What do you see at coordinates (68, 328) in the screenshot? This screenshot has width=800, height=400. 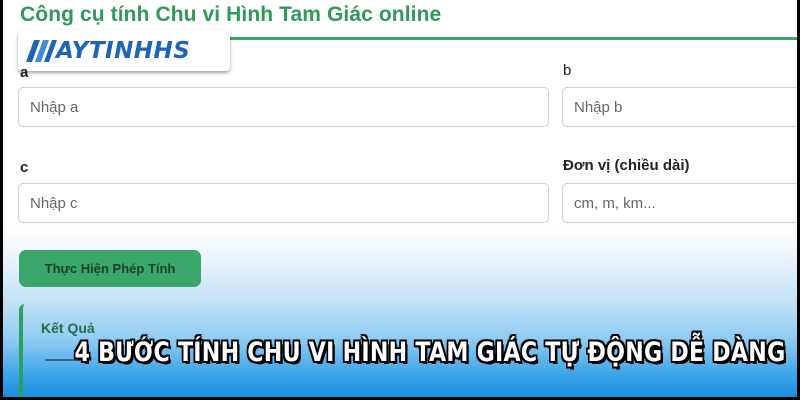 I see `result-title: Kết Quả` at bounding box center [68, 328].